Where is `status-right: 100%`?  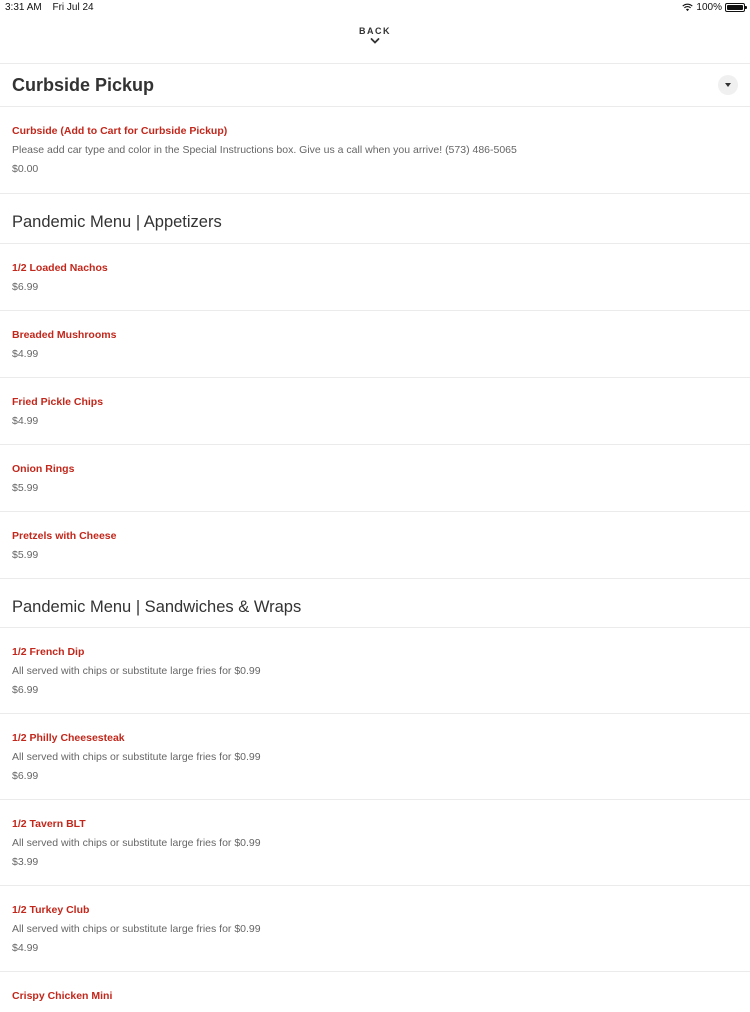
status-right: 100% is located at coordinates (714, 7).